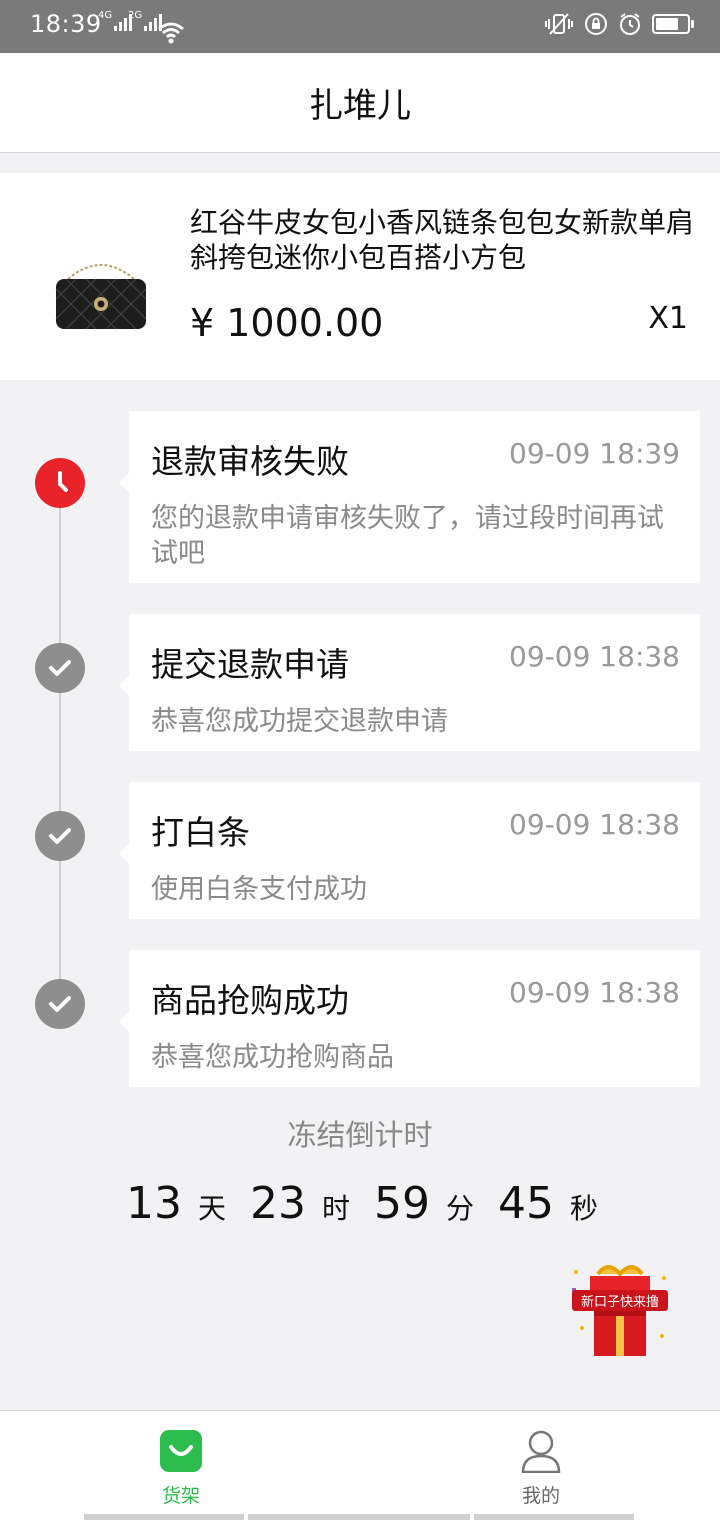 Image resolution: width=720 pixels, height=1521 pixels. I want to click on timeline-card-refund-submitted: 提交退款申请 09-09 18:38 恭喜您成功提交退款申请, so click(409, 682).